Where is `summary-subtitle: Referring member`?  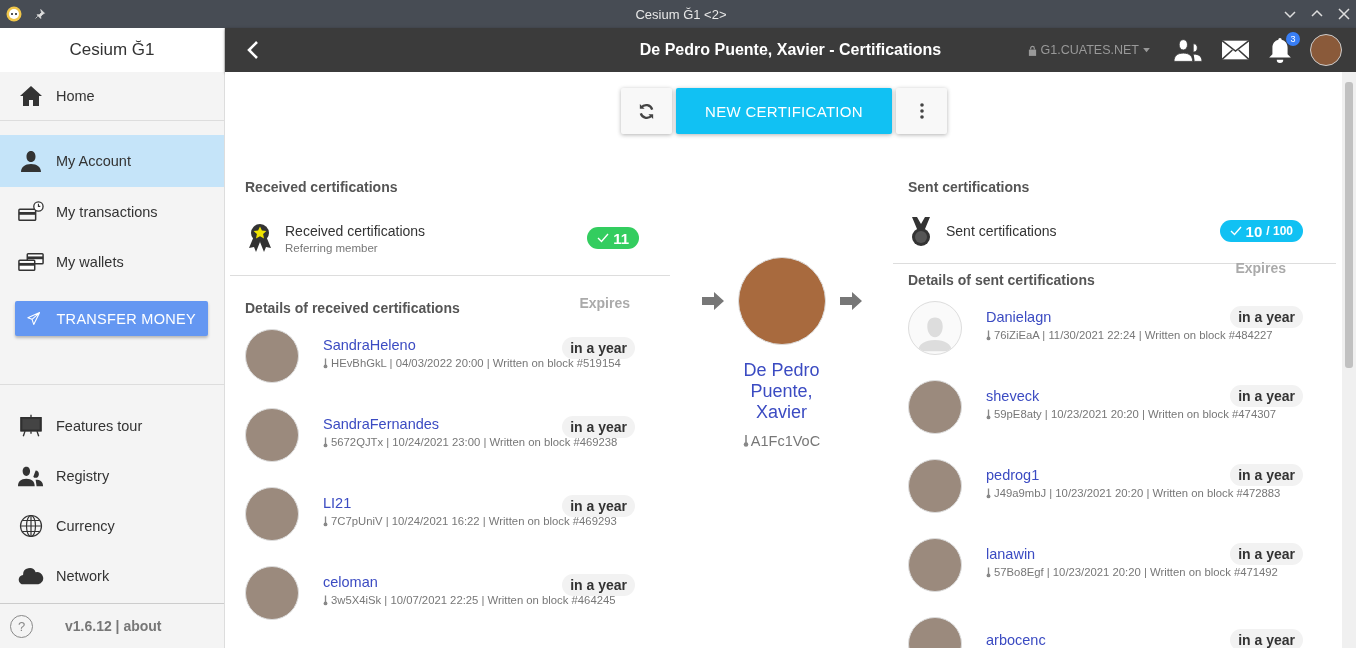 summary-subtitle: Referring member is located at coordinates (332, 247).